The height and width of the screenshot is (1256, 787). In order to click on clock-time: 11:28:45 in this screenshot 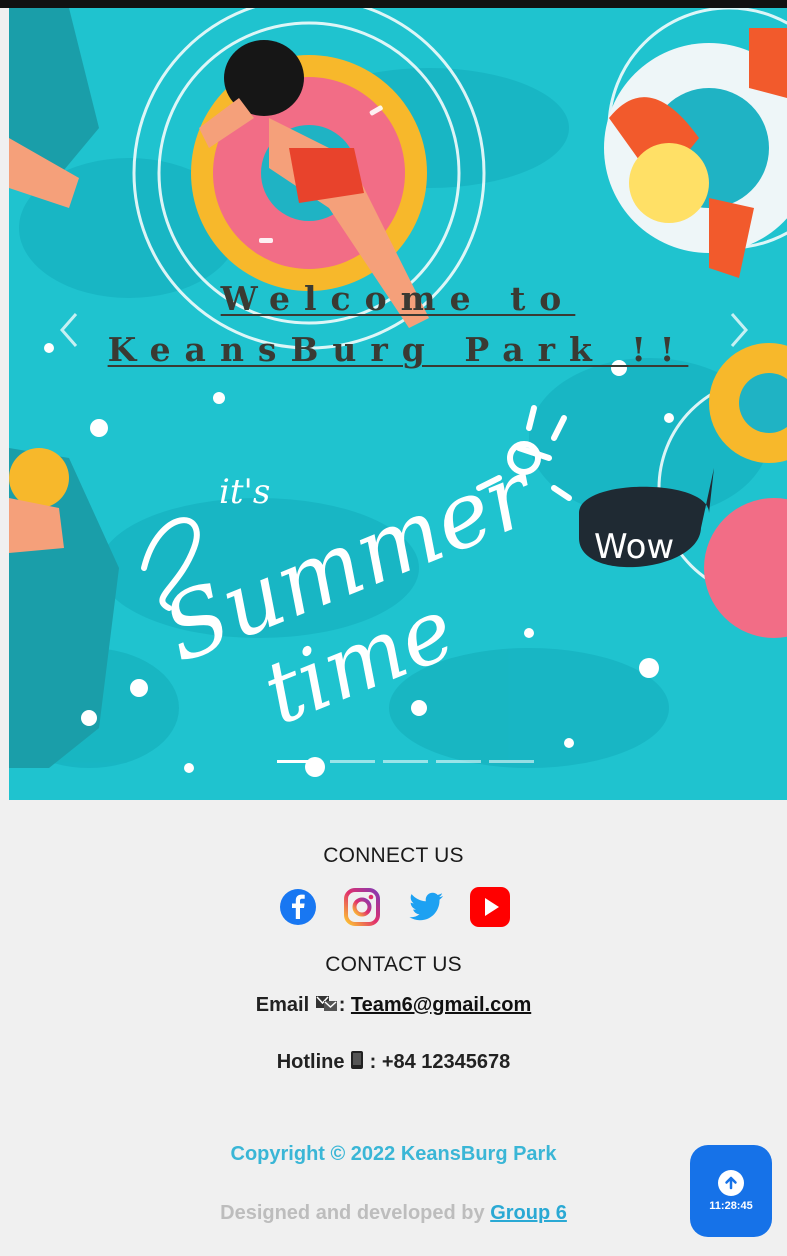, I will do `click(731, 1206)`.